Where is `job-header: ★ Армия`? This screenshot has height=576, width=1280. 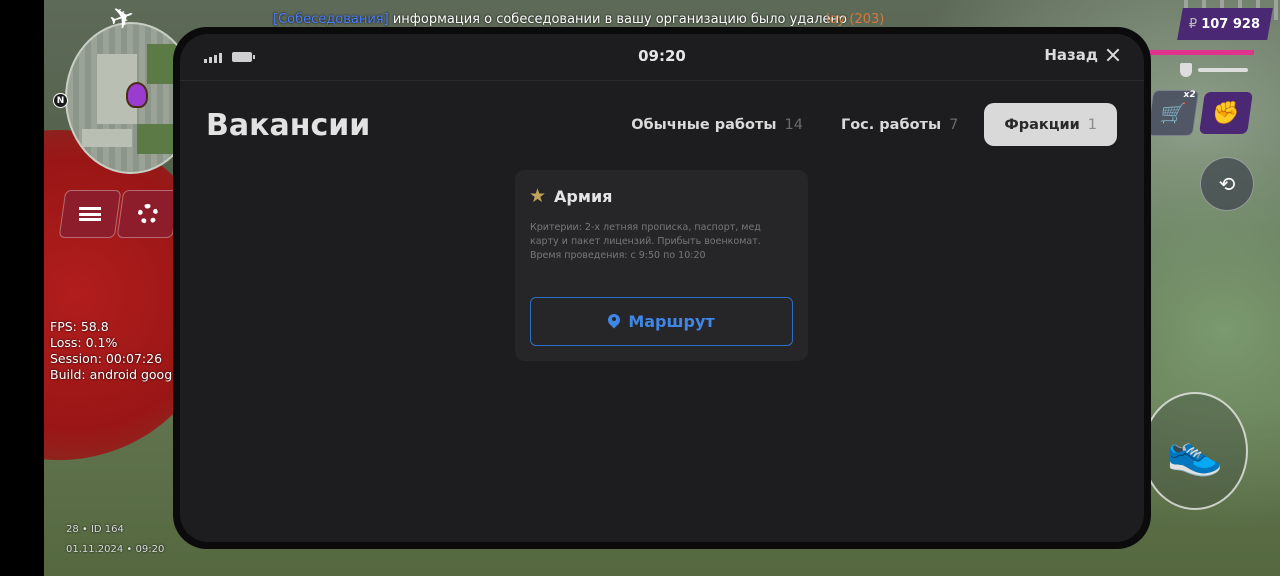
job-header: ★ Армия is located at coordinates (571, 196).